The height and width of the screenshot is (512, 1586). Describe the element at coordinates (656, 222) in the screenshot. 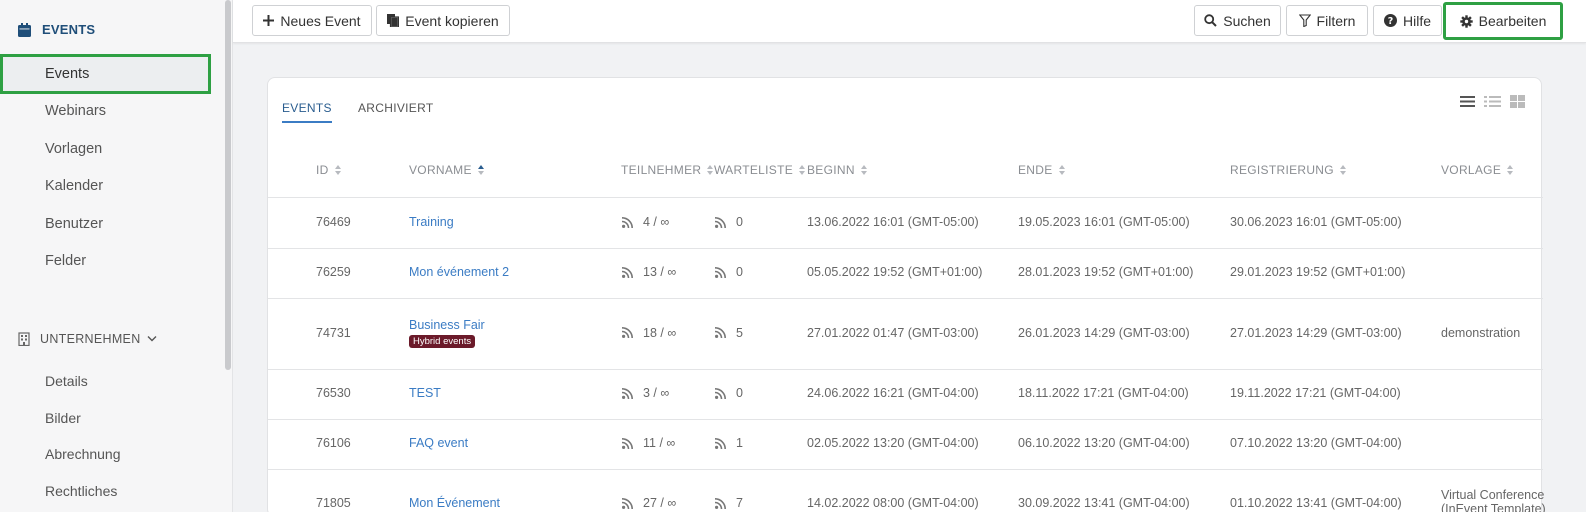

I see `participants-count-value: 4 / ∞` at that location.